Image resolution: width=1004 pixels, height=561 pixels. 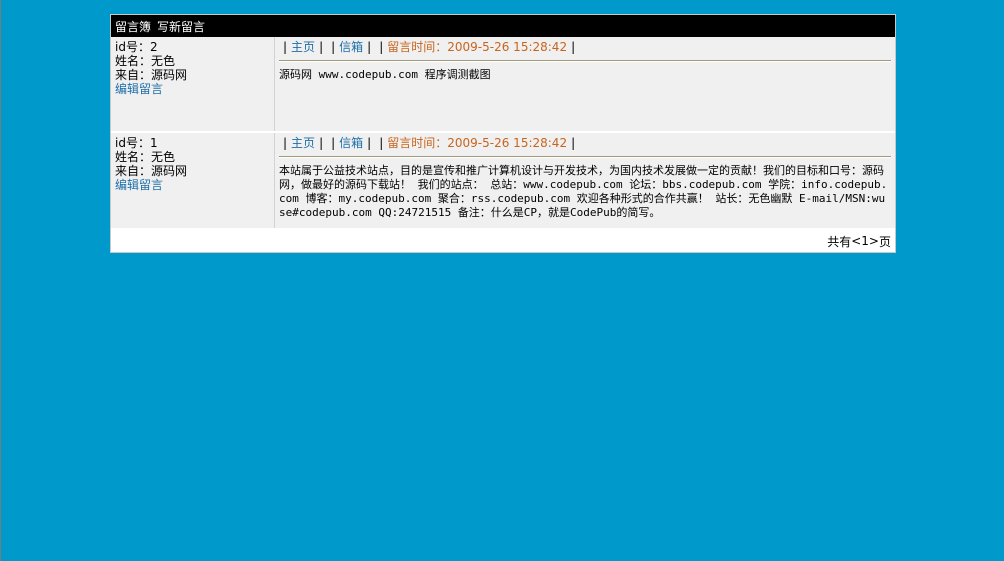 What do you see at coordinates (856, 241) in the screenshot?
I see `prev-page-link: <` at bounding box center [856, 241].